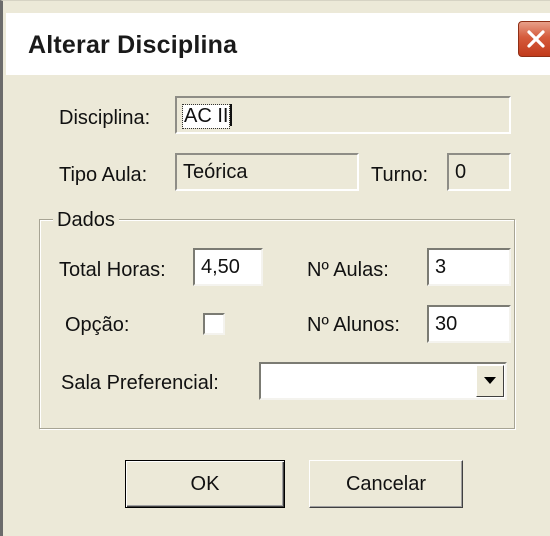  I want to click on ok-button: OK, so click(205, 484).